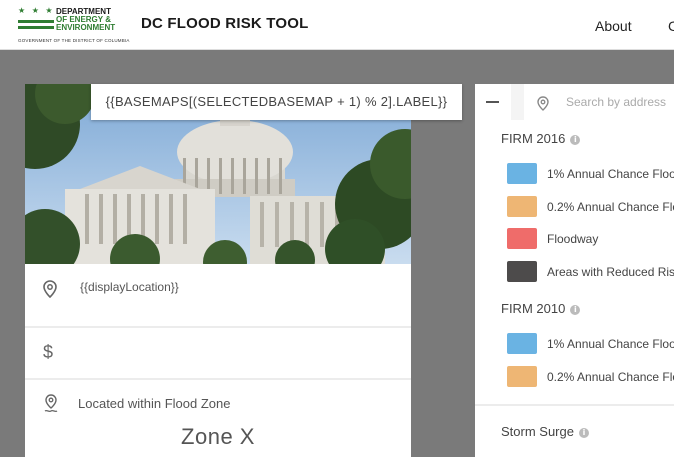 Image resolution: width=674 pixels, height=457 pixels. What do you see at coordinates (610, 272) in the screenshot?
I see `legend-item-label: Areas with Reduced Risk` at bounding box center [610, 272].